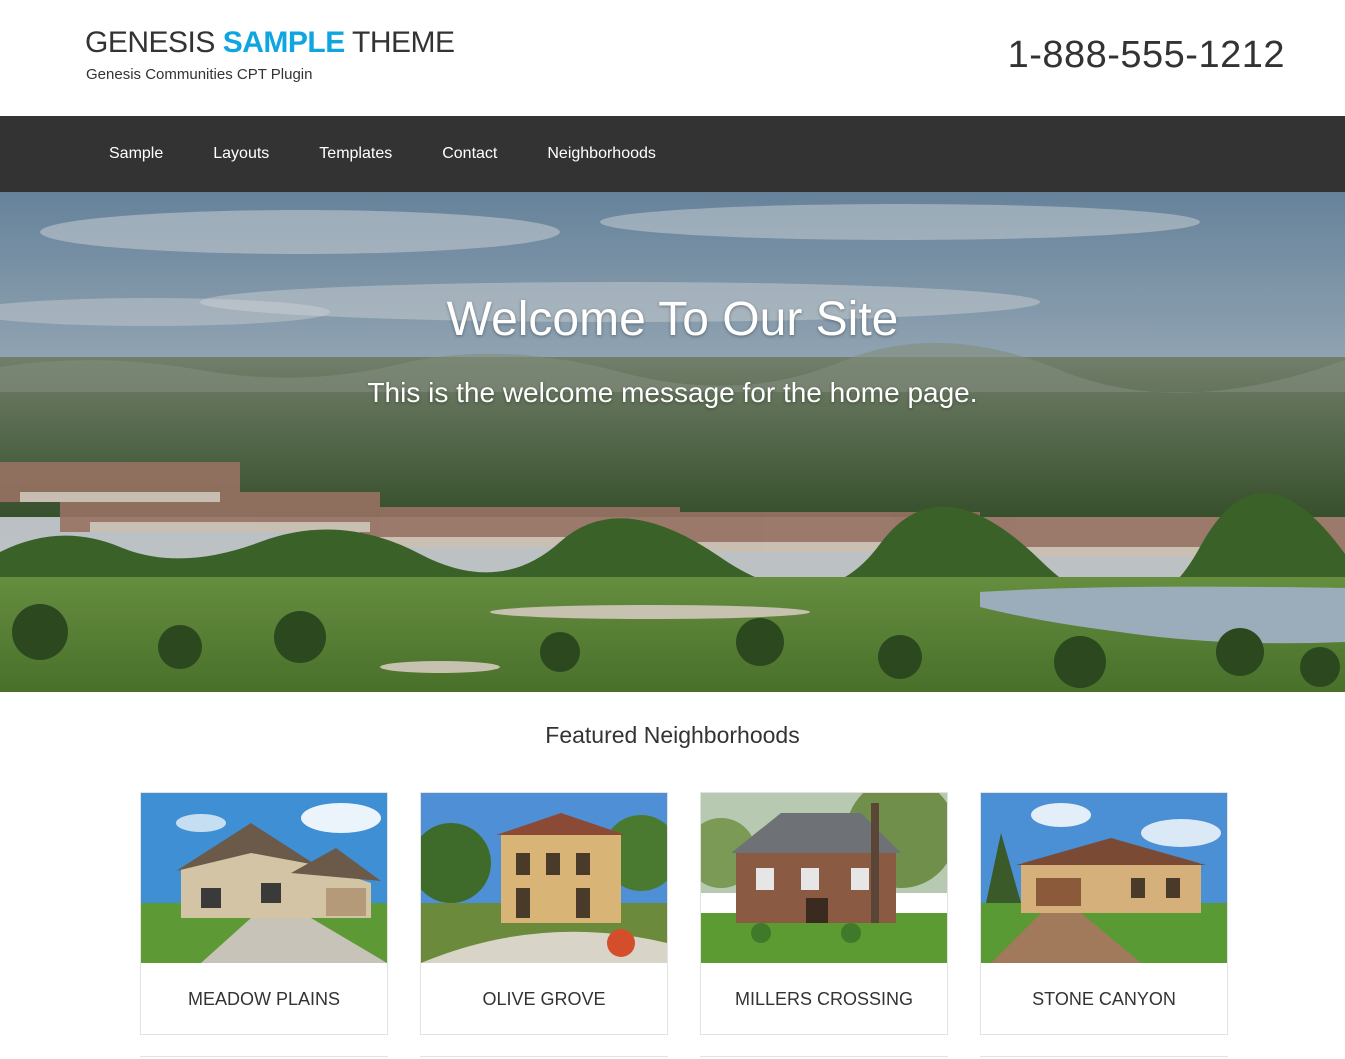 The height and width of the screenshot is (1059, 1345). What do you see at coordinates (469, 154) in the screenshot?
I see `nav-item-contact: Contact` at bounding box center [469, 154].